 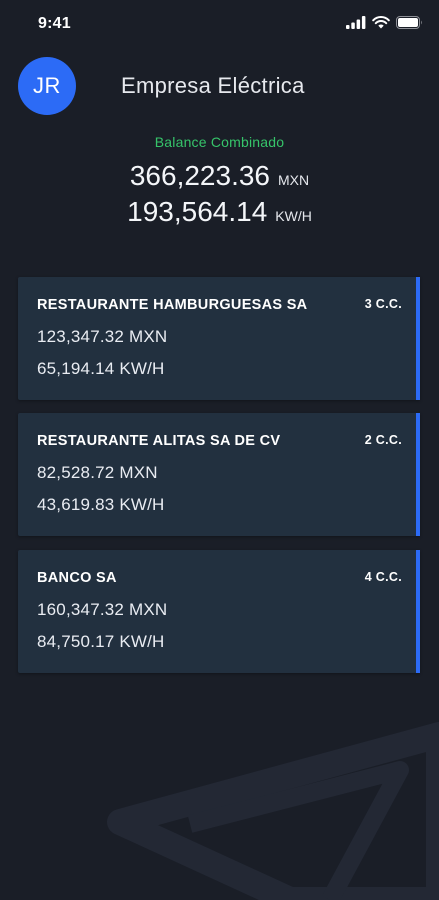 I want to click on account-energy: 84,750.17 KW/H, so click(x=101, y=641).